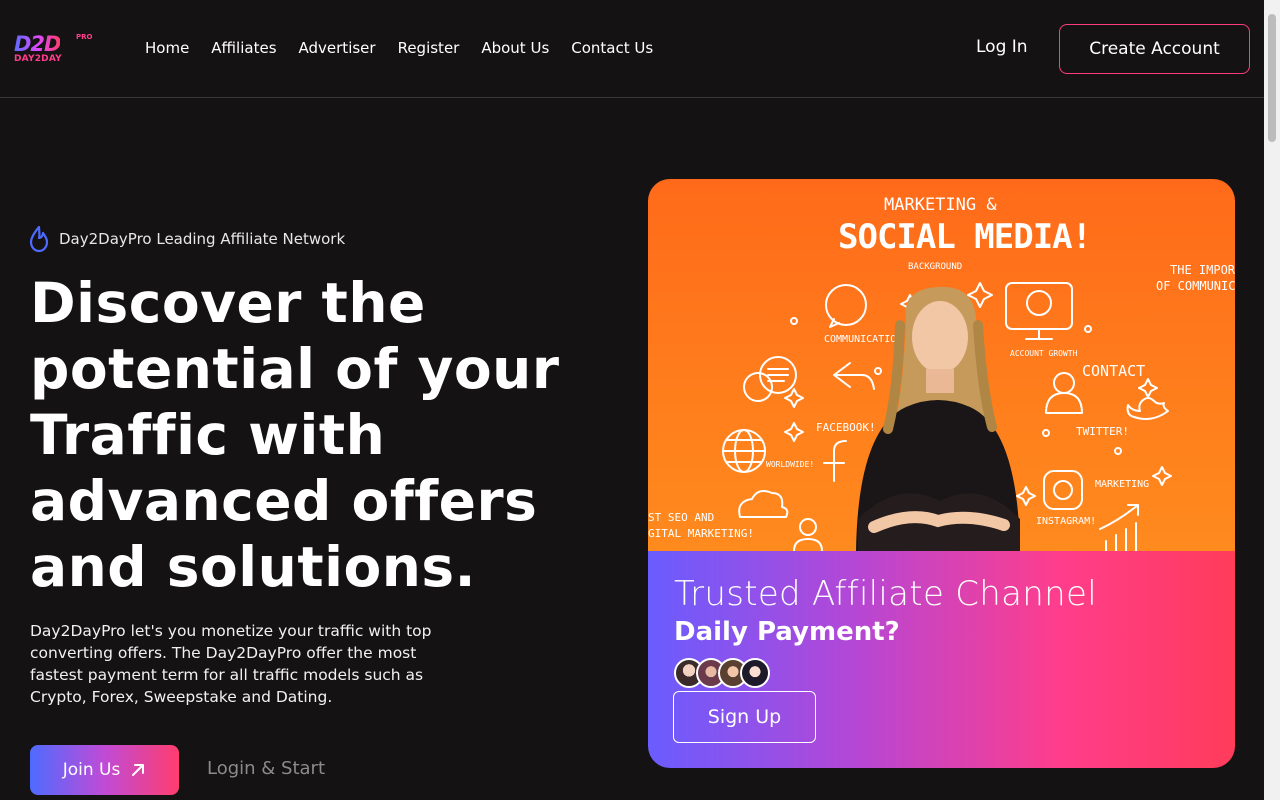 Image resolution: width=1280 pixels, height=800 pixels. What do you see at coordinates (1272, 78) in the screenshot?
I see `scrollbar-thumb` at bounding box center [1272, 78].